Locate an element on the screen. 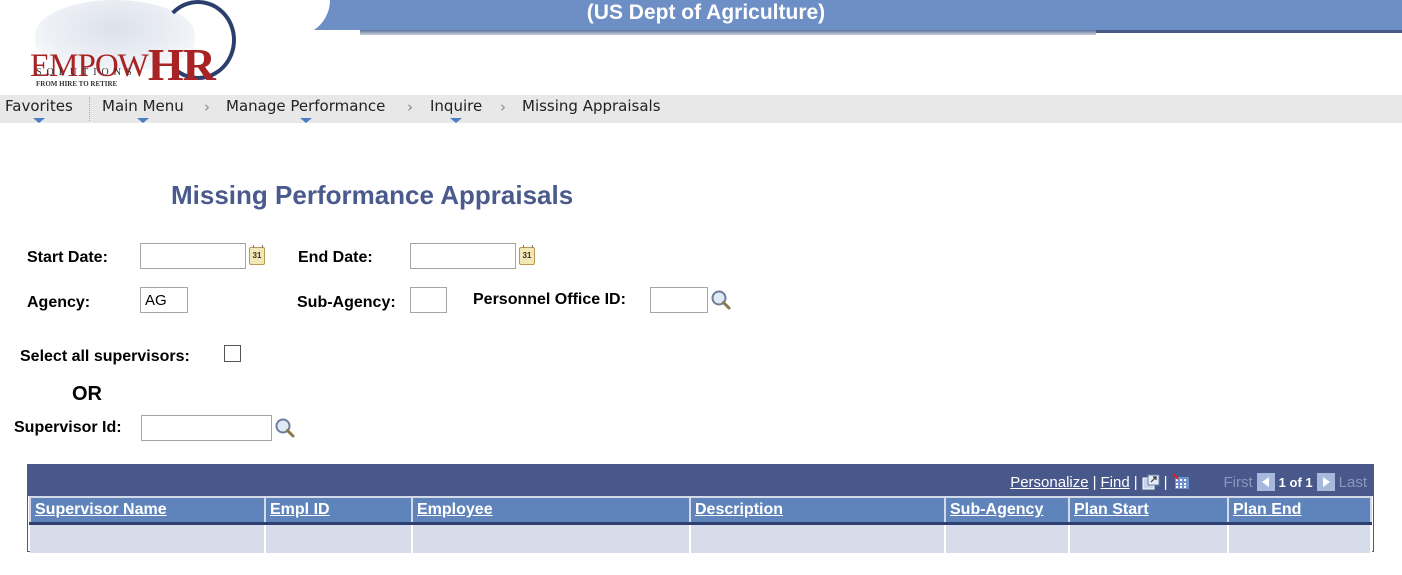 The width and height of the screenshot is (1402, 575). nav-manage-performance: Manage Performance is located at coordinates (306, 110).